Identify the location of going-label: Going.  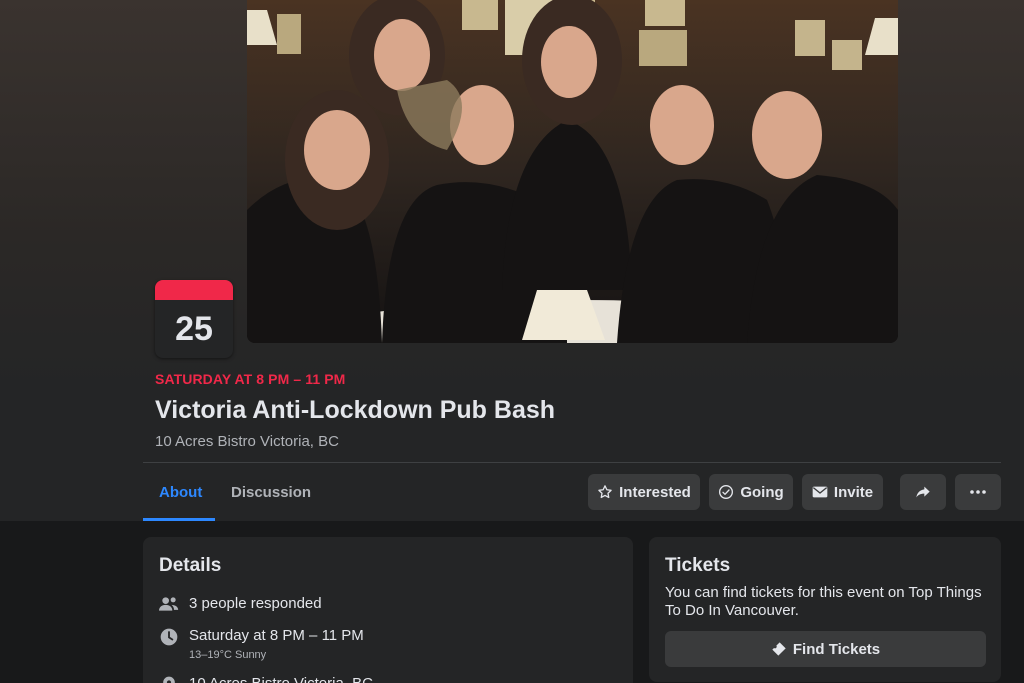
(762, 492).